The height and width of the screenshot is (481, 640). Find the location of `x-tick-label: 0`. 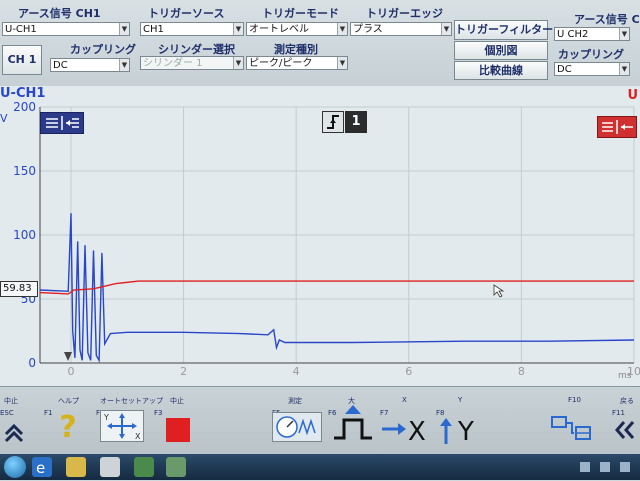

x-tick-label: 0 is located at coordinates (70, 371).